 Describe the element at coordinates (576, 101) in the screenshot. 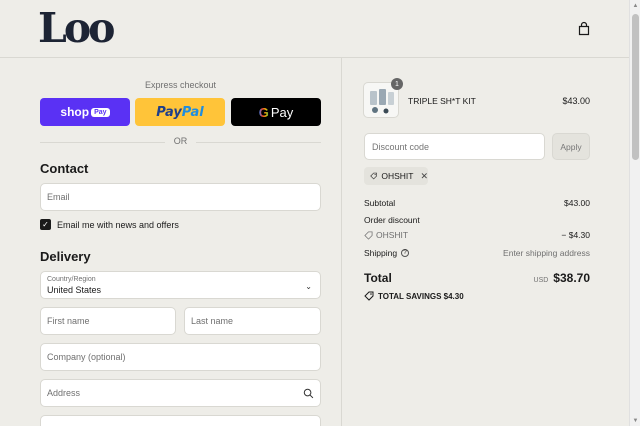

I see `product-price: $43.00` at that location.